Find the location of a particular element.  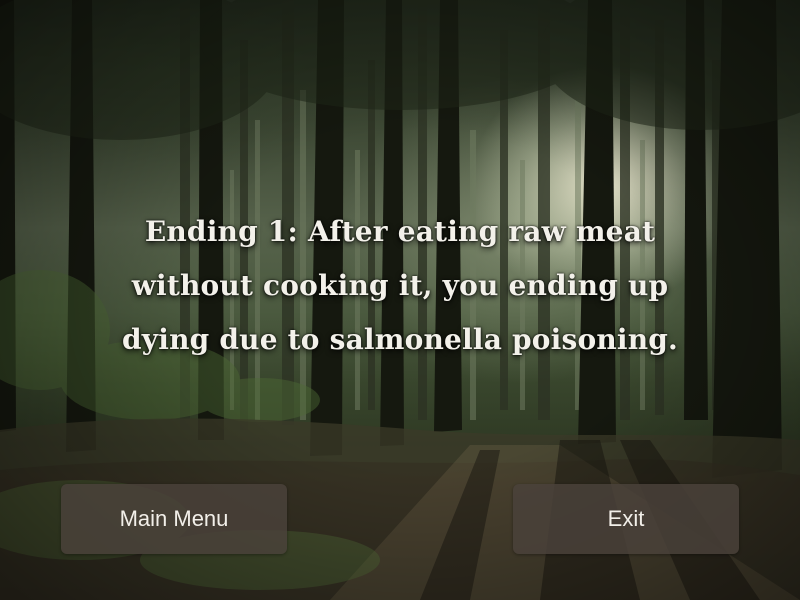

main-menu-button: Main Menu is located at coordinates (174, 519).